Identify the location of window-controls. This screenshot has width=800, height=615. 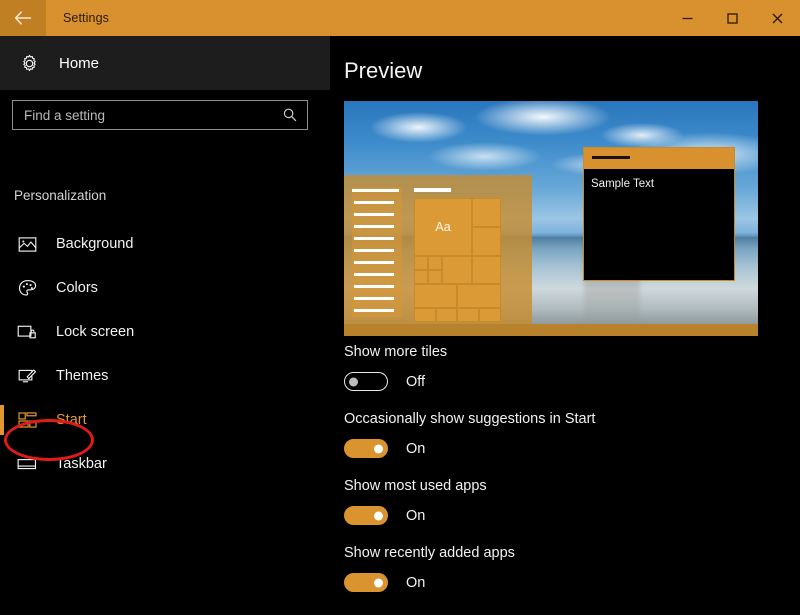
(732, 18).